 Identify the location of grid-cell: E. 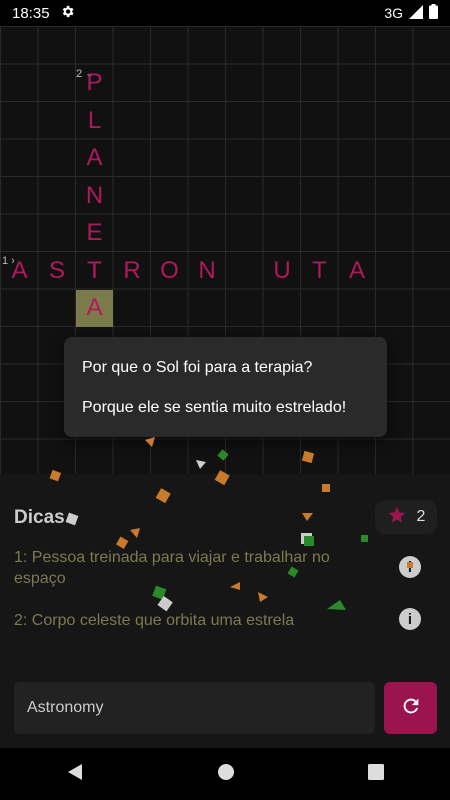
(94, 233).